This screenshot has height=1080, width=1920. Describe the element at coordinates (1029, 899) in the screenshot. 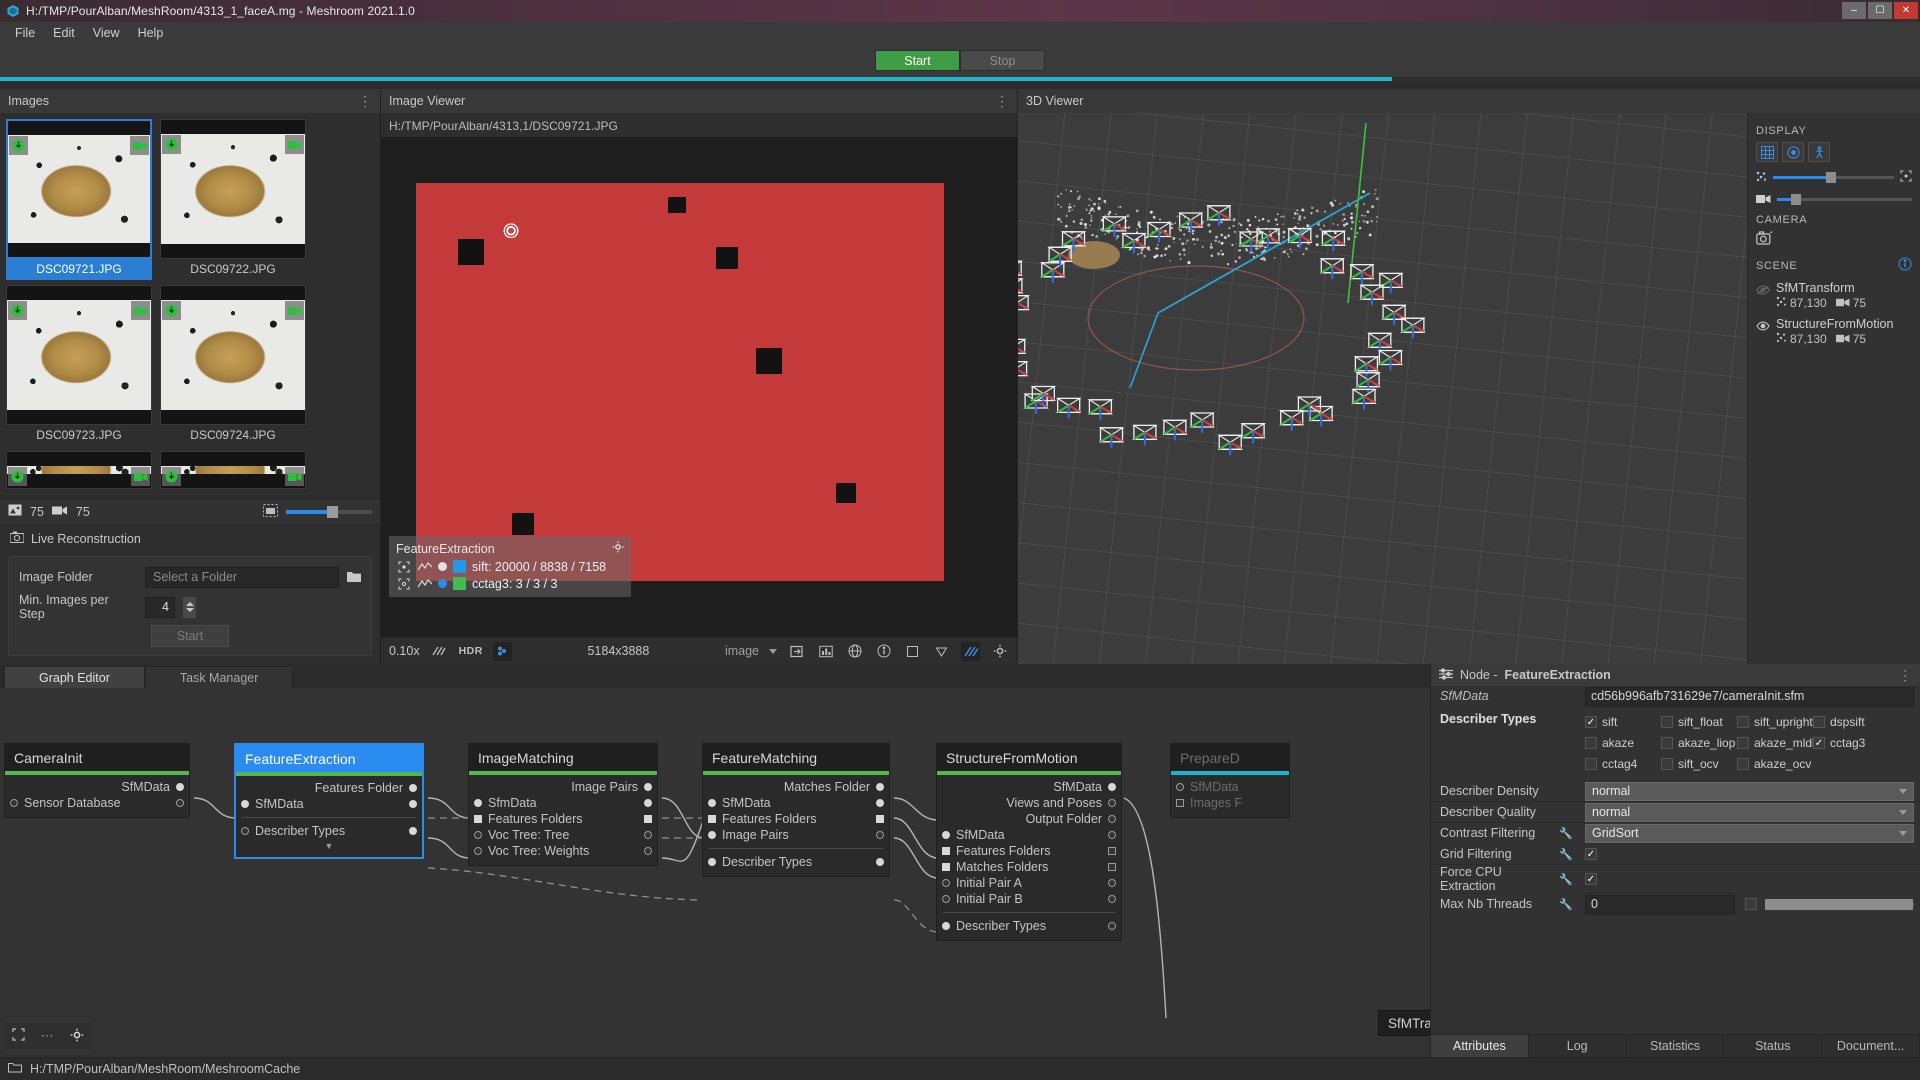

I see `node-input-row: Initial Pair B` at that location.